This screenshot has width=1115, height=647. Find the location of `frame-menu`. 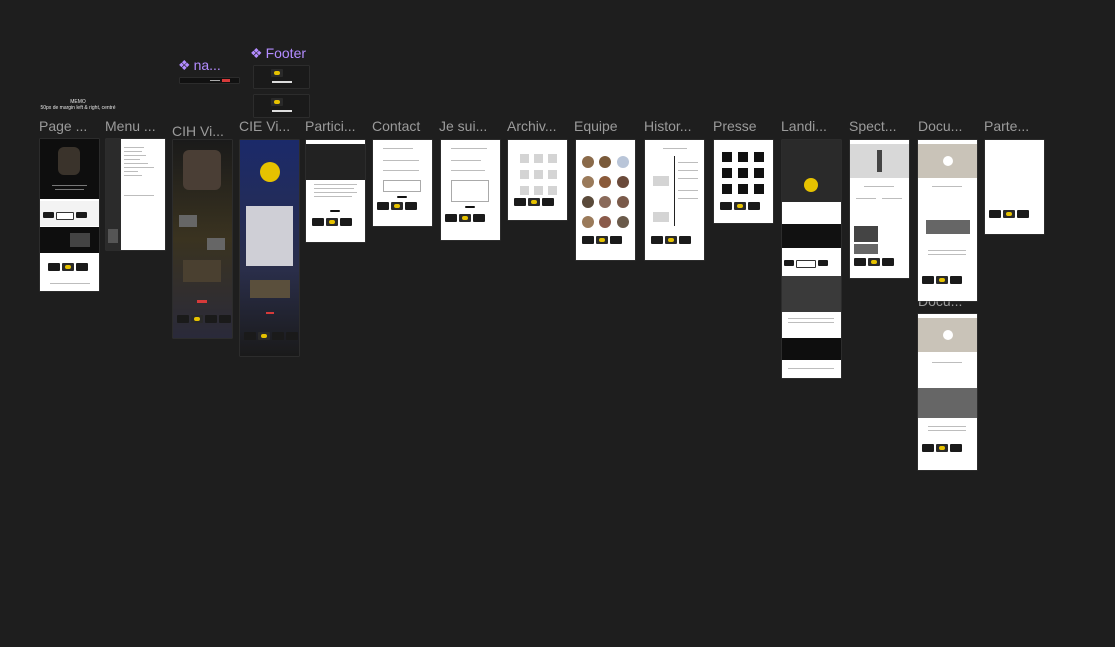

frame-menu is located at coordinates (135, 194).